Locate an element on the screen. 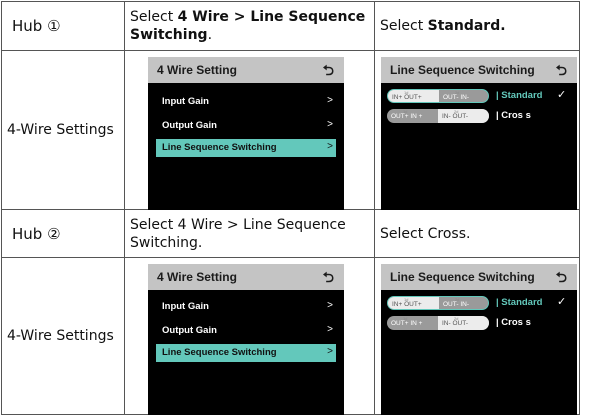  result-bold-text: Standard. is located at coordinates (466, 26).